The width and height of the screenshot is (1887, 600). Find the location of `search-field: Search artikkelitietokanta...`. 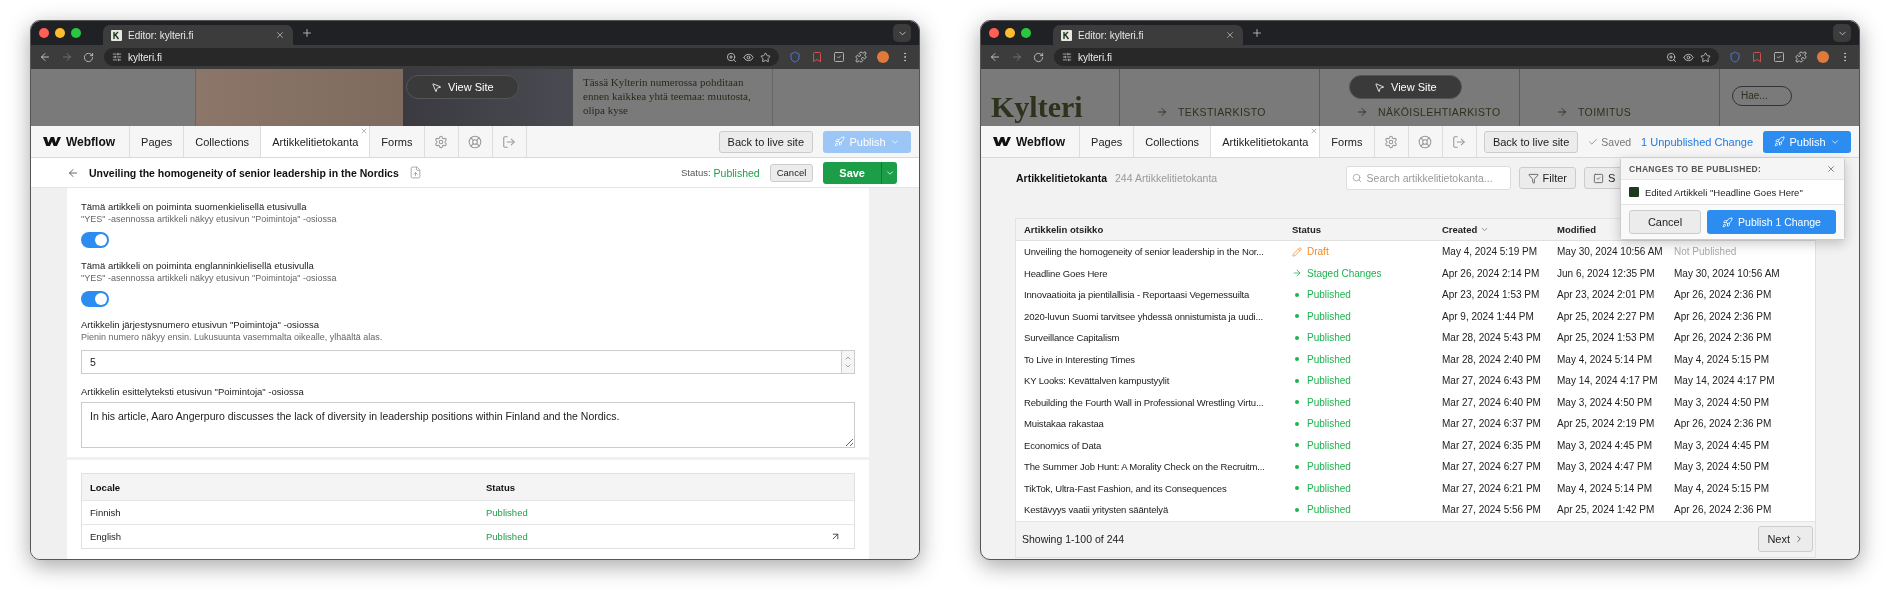

search-field: Search artikkelitietokanta... is located at coordinates (1428, 178).